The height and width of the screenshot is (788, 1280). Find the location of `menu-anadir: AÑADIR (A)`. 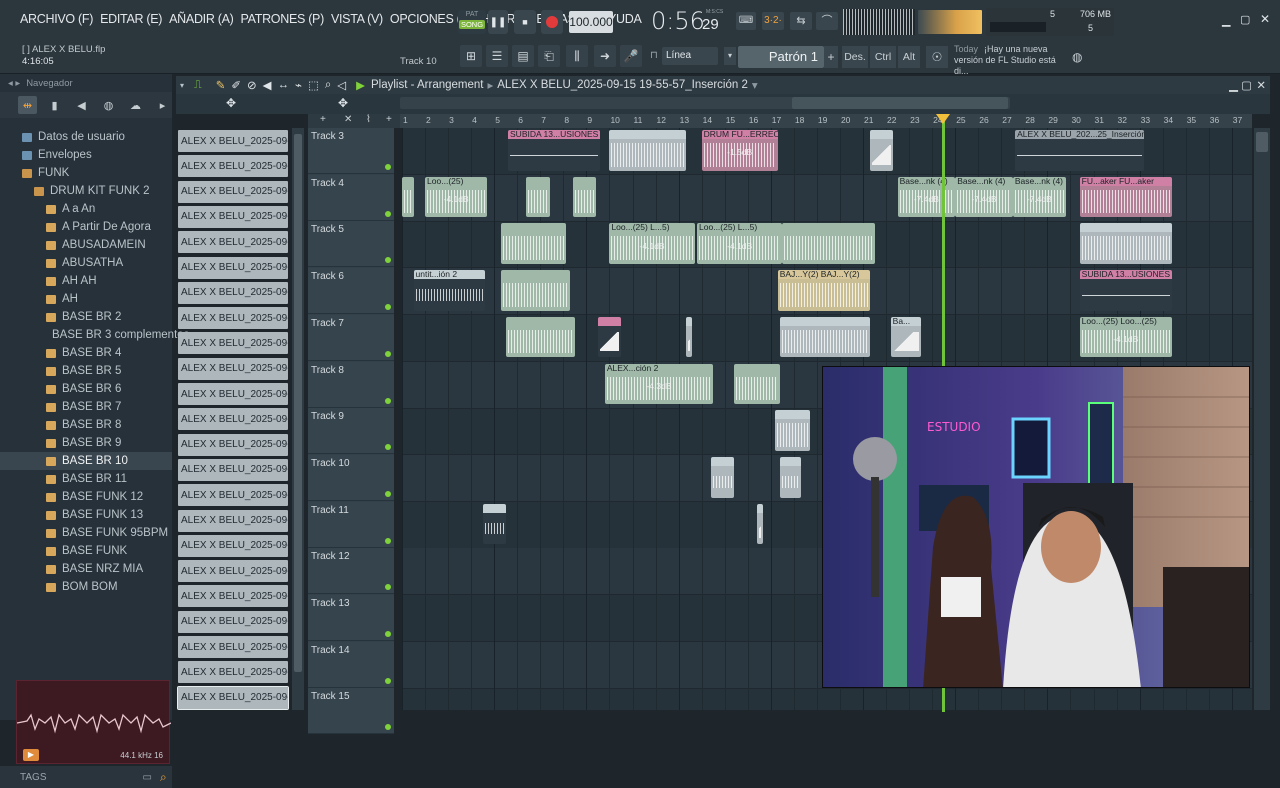

menu-anadir: AÑADIR (A) is located at coordinates (201, 19).